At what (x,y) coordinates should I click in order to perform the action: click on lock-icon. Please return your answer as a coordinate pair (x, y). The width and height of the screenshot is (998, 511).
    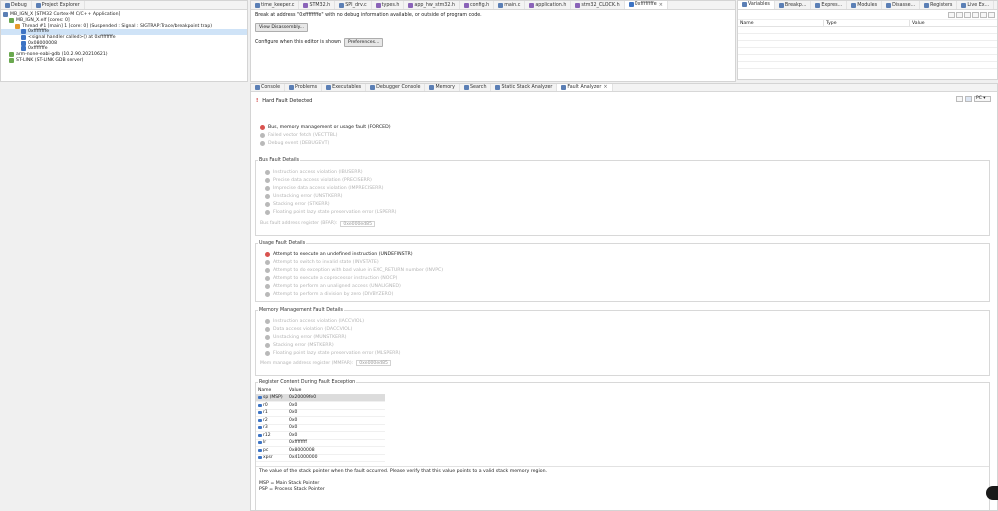
    Looking at the image, I should click on (959, 99).